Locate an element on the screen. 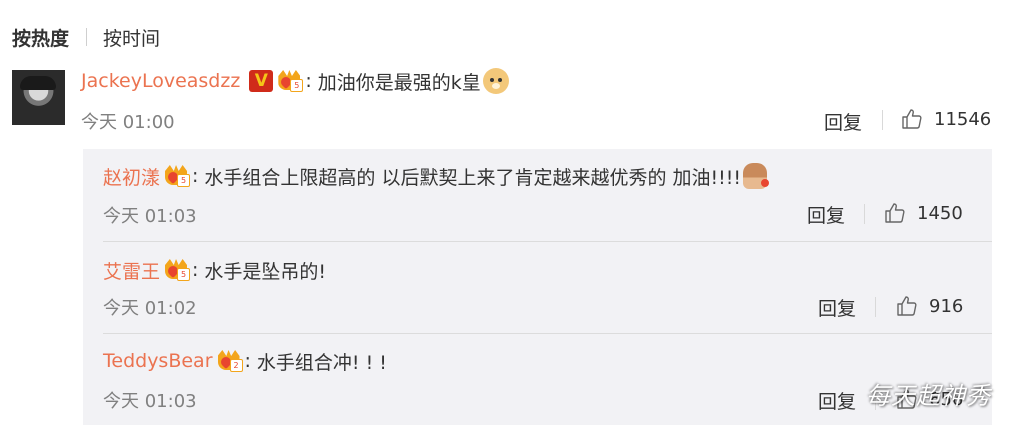 The width and height of the screenshot is (1009, 425). sort-bar: 按热度 按时间 is located at coordinates (86, 37).